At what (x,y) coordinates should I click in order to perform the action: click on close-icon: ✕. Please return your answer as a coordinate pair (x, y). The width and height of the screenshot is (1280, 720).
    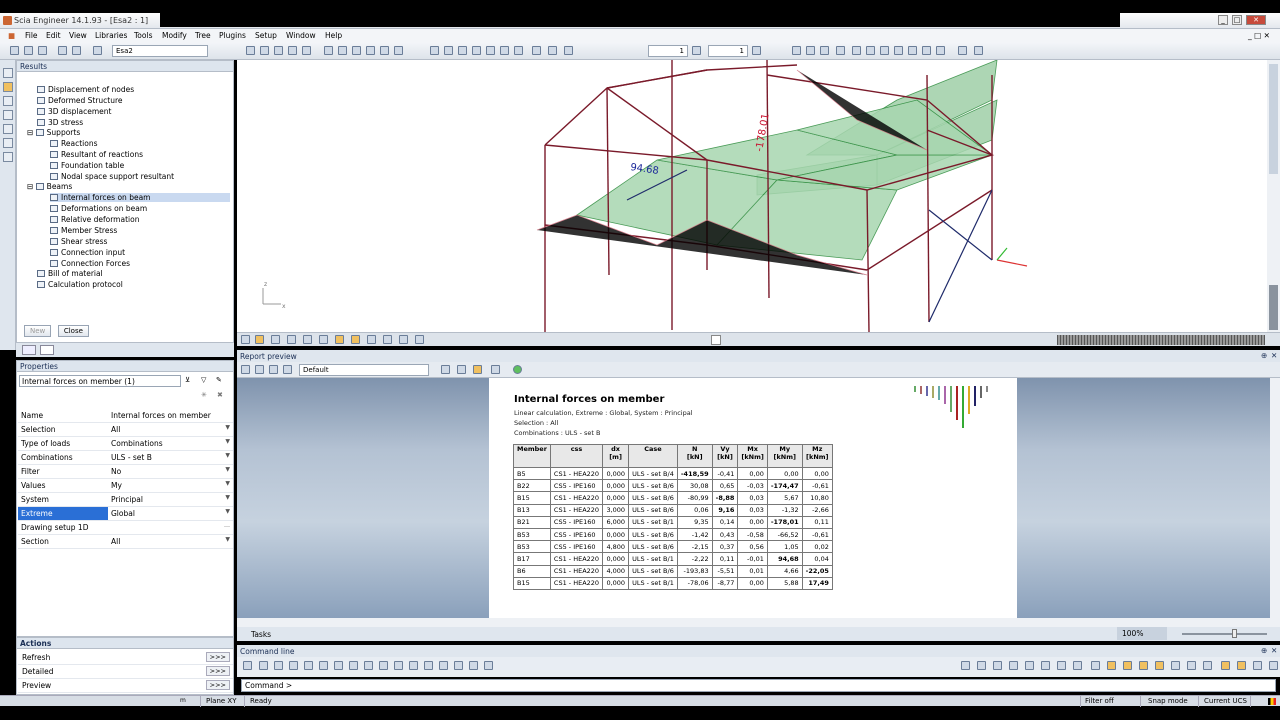
    Looking at the image, I should click on (1274, 650).